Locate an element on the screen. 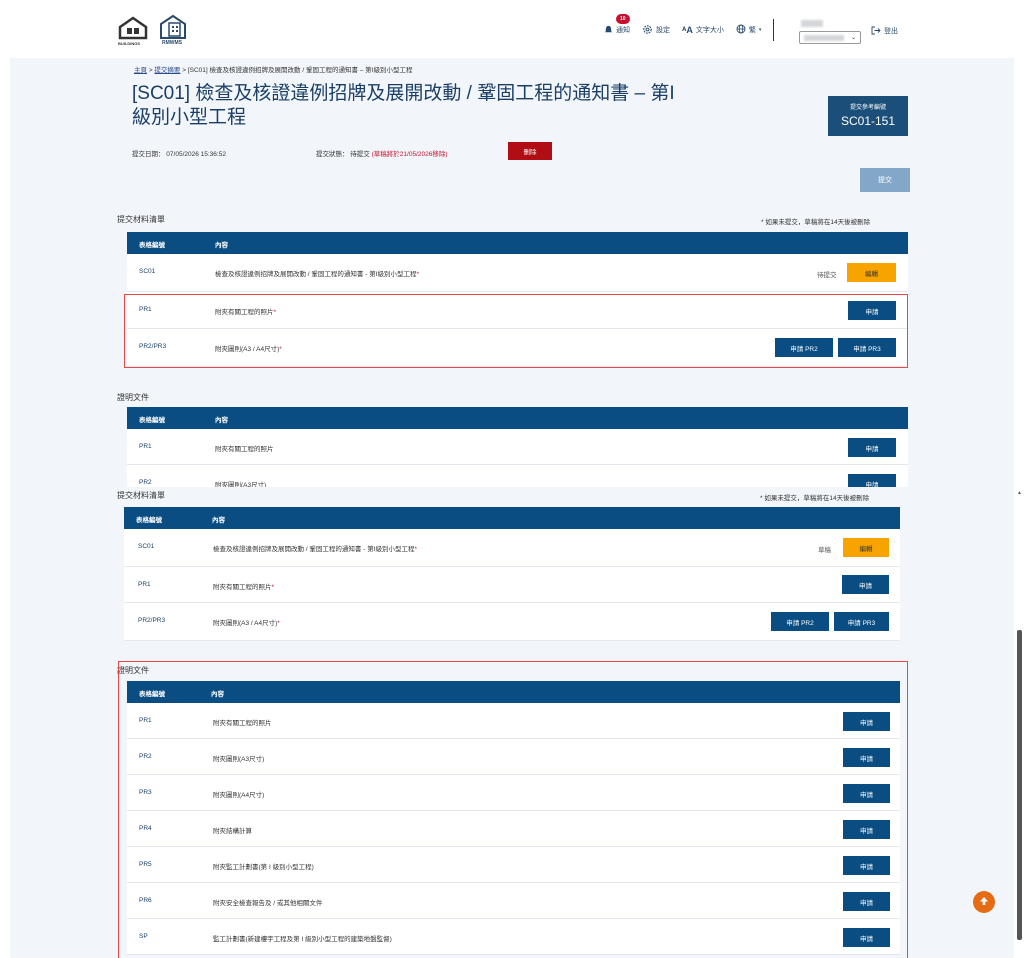 This screenshot has height=958, width=1024. buildings-logo: BUILDINGS is located at coordinates (133, 31).